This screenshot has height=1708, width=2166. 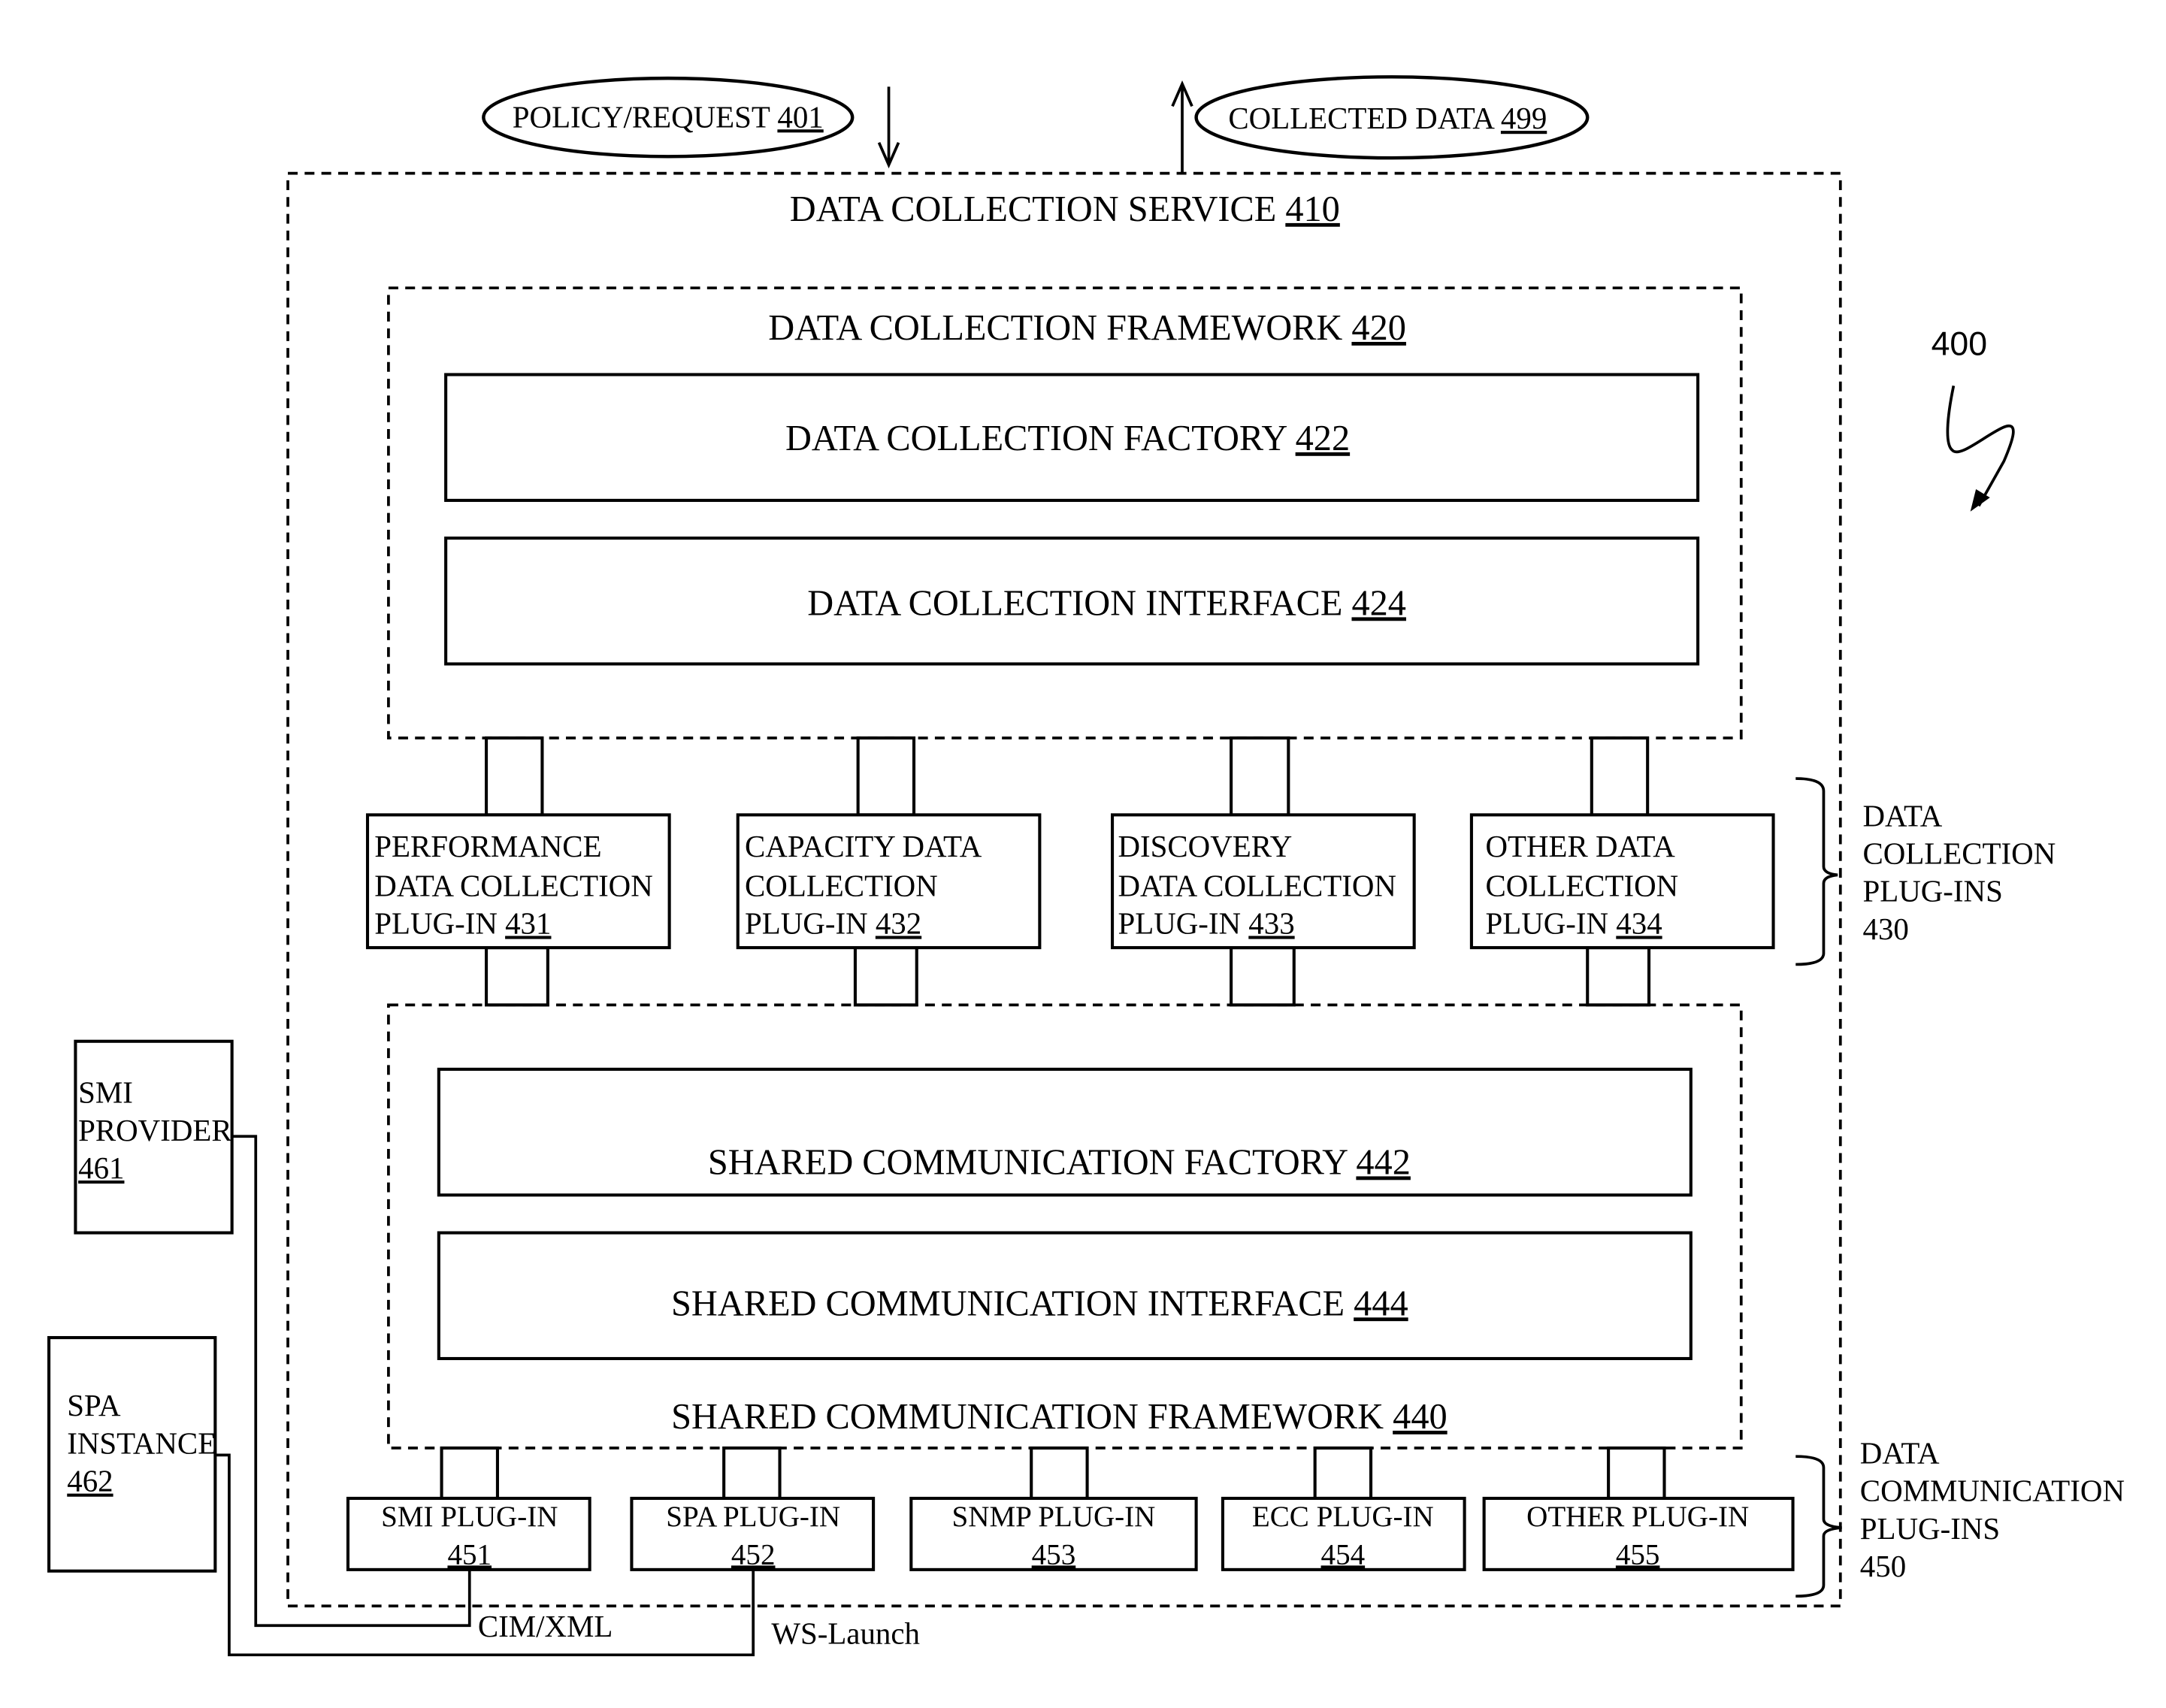 I want to click on plugin-432-line3: PLUG-IN, so click(x=810, y=924).